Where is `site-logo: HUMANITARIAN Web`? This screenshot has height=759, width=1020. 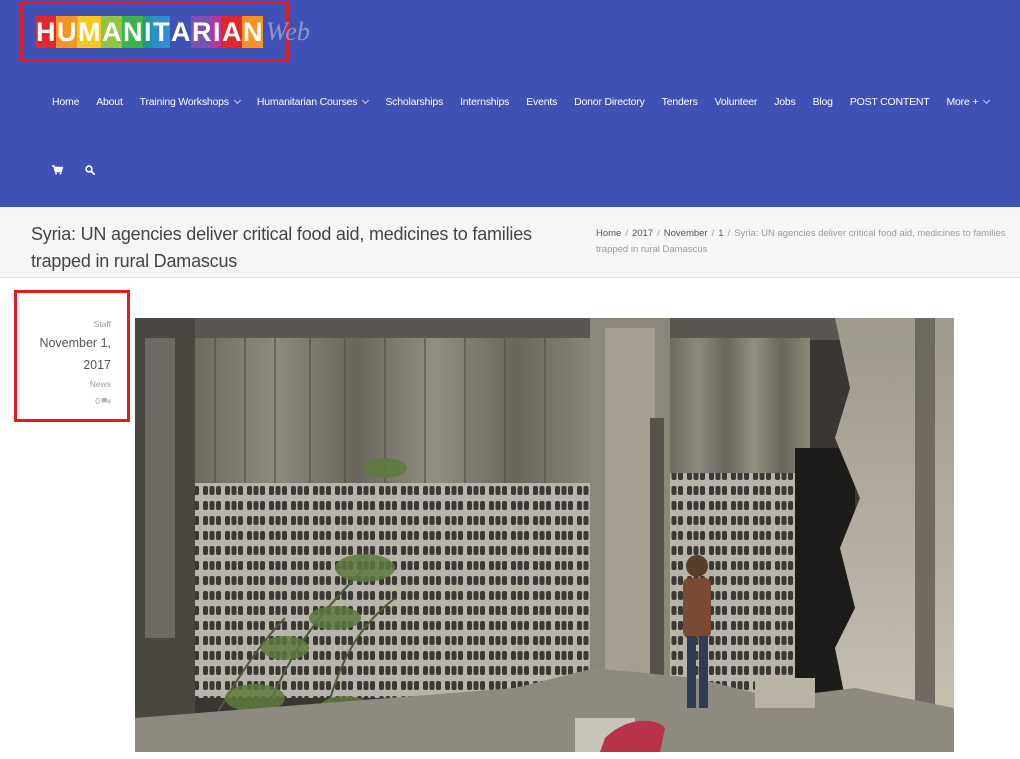 site-logo: HUMANITARIAN Web is located at coordinates (172, 32).